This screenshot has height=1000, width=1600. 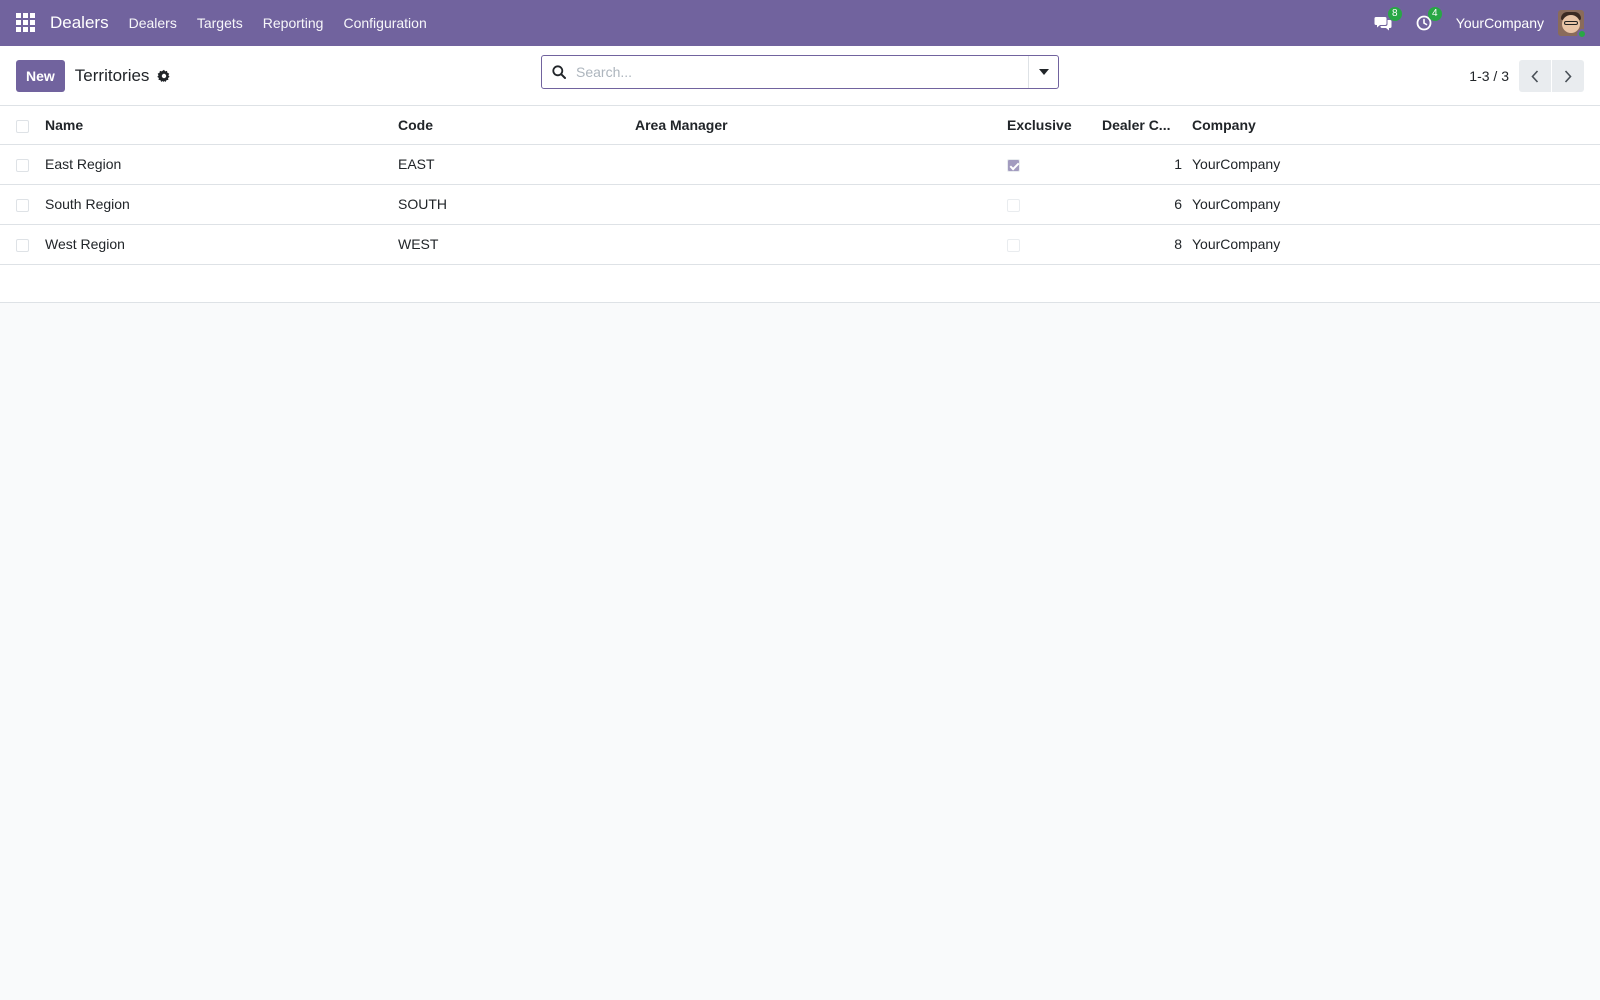 I want to click on cell-dealer-count: 6, so click(x=1147, y=204).